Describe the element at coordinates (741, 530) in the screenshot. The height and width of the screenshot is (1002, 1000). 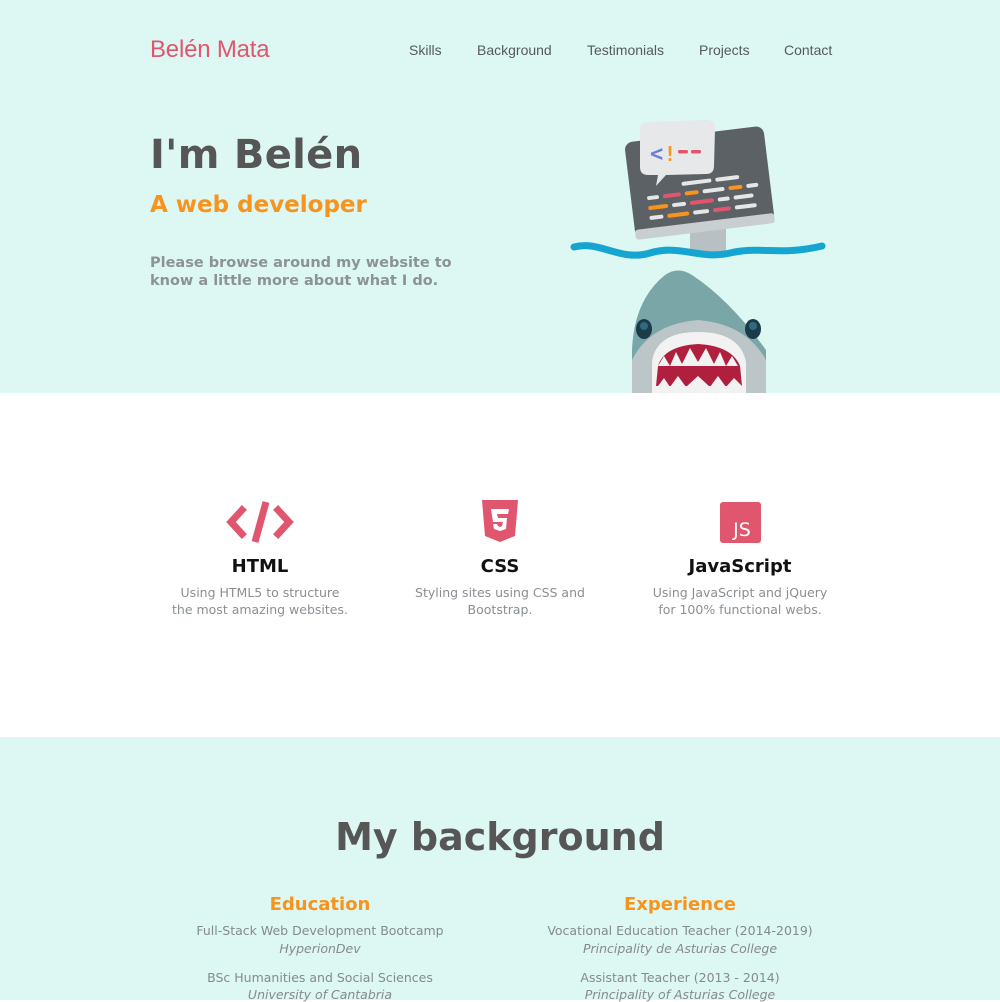
I see `svg-text: JS` at that location.